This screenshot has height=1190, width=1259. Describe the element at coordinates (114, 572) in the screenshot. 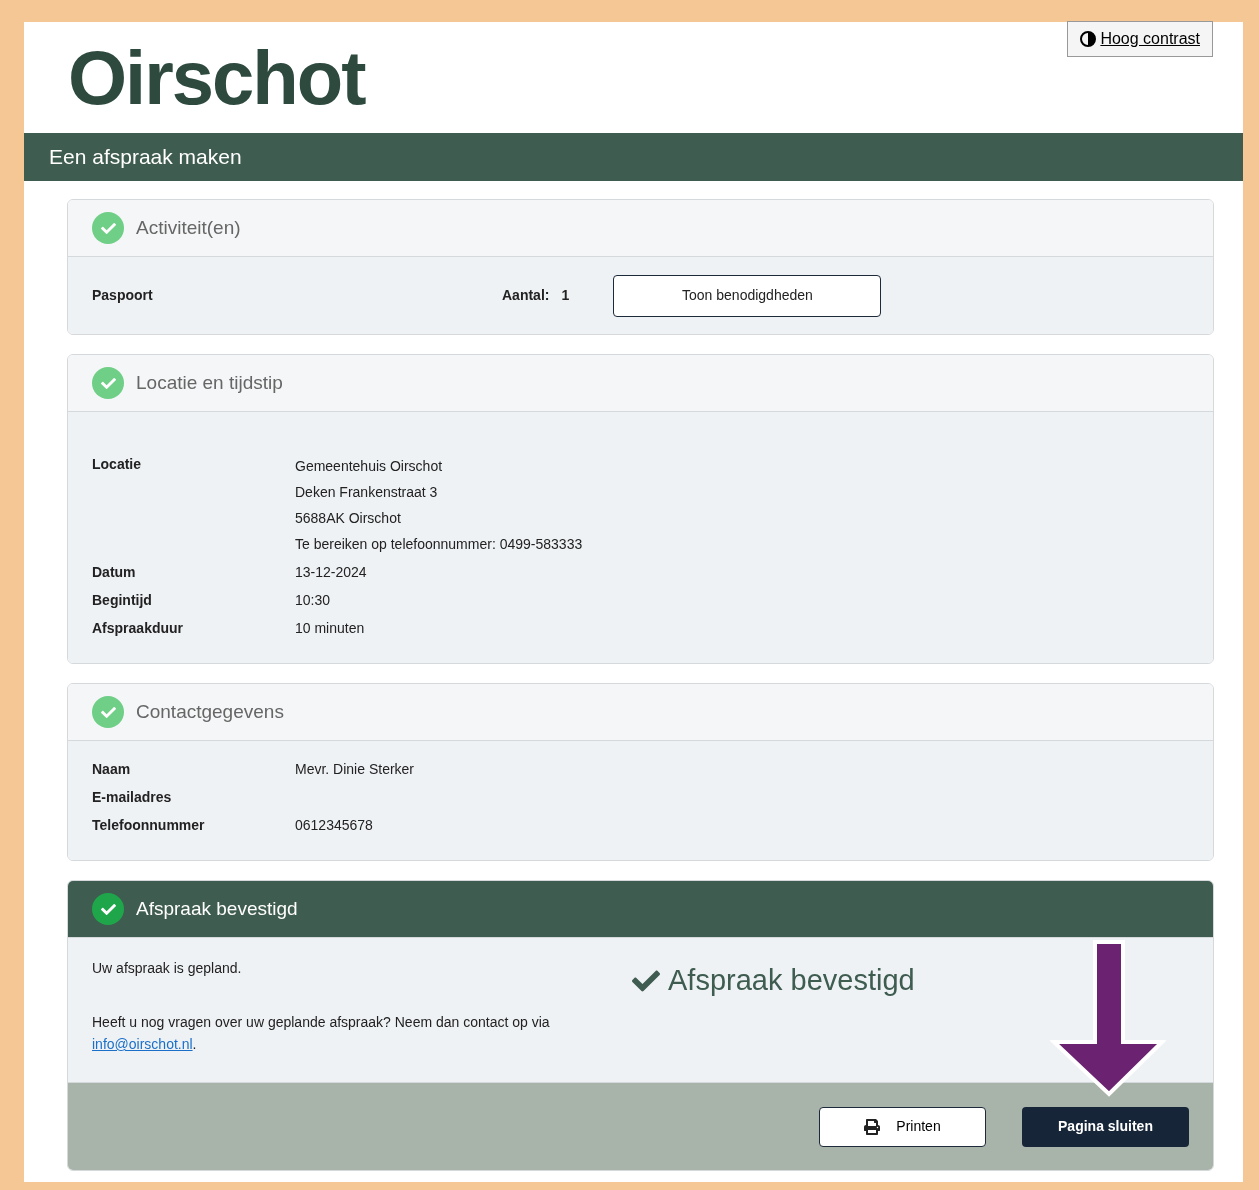

I see `detail-label: Datum` at that location.